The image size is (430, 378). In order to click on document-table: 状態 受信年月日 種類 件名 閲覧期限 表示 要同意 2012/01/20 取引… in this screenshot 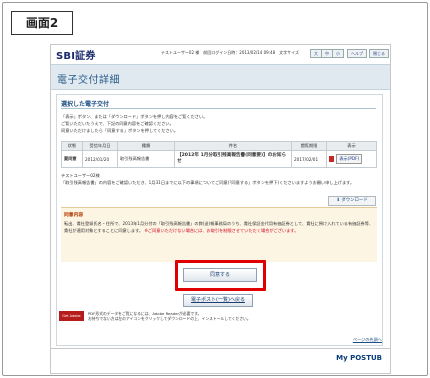, I will do `click(219, 154)`.